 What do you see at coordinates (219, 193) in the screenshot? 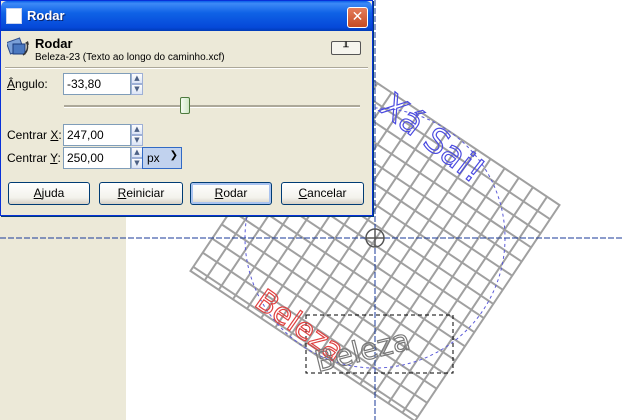
I see `rotate-mnemonic: R` at bounding box center [219, 193].